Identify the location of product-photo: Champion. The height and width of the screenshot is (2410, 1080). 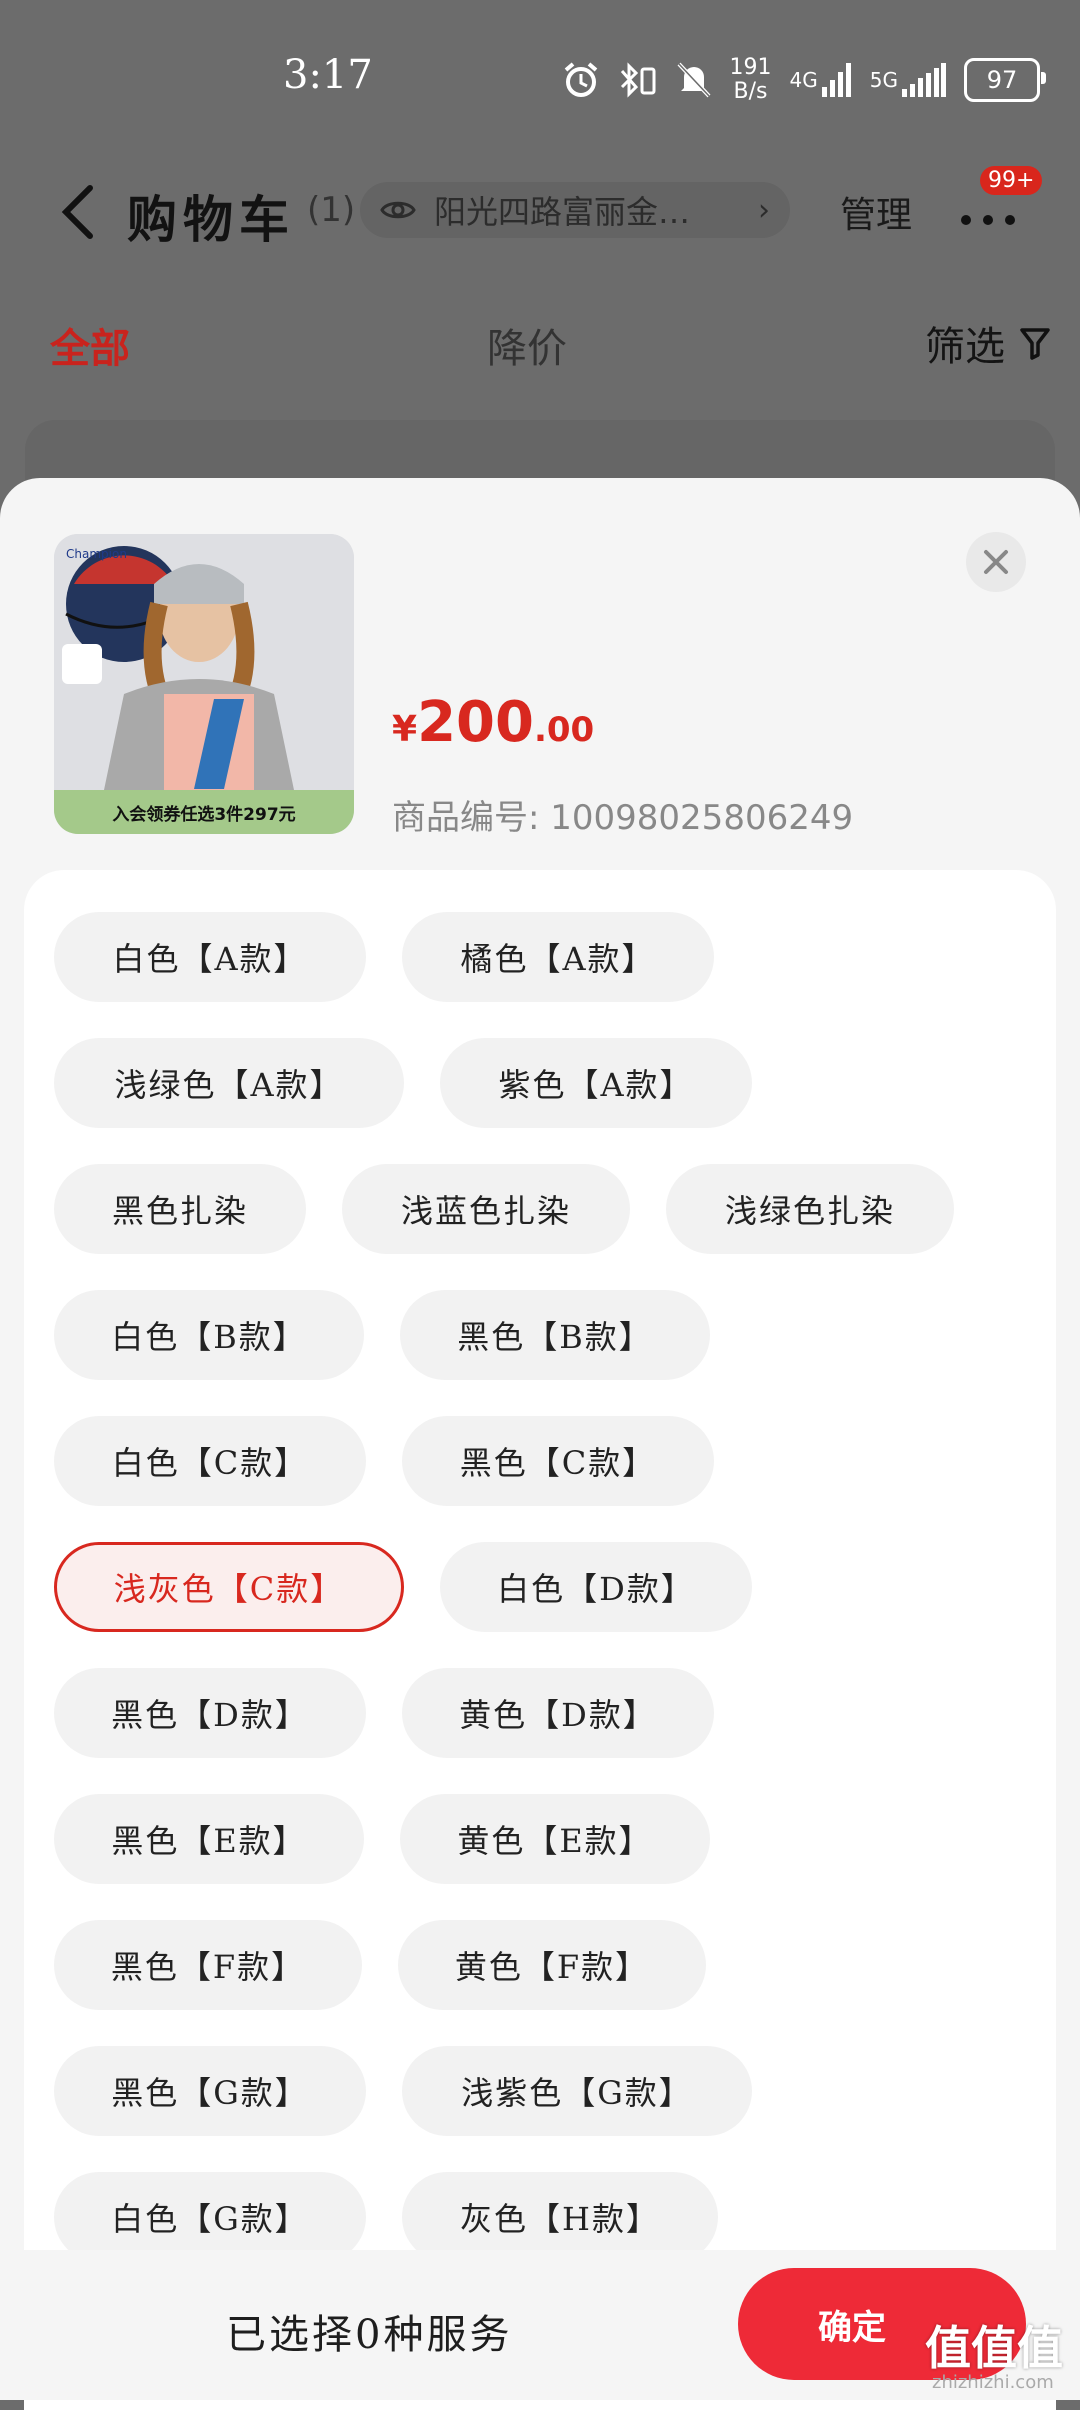
(204, 662).